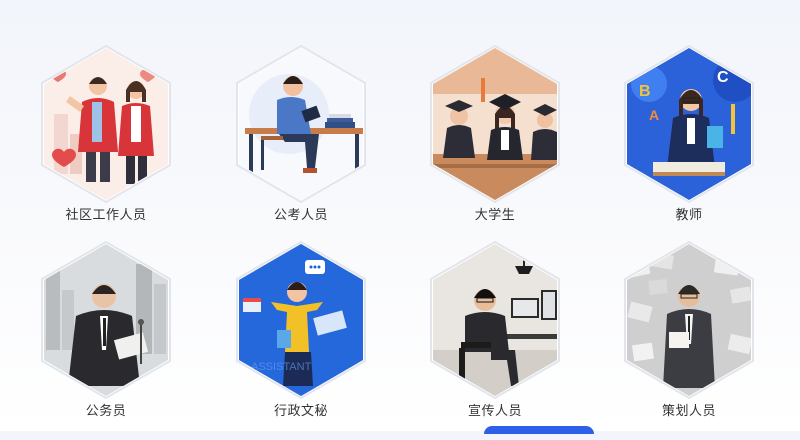 This screenshot has height=440, width=800. What do you see at coordinates (106, 215) in the screenshot?
I see `role-label: 社区工作人员` at bounding box center [106, 215].